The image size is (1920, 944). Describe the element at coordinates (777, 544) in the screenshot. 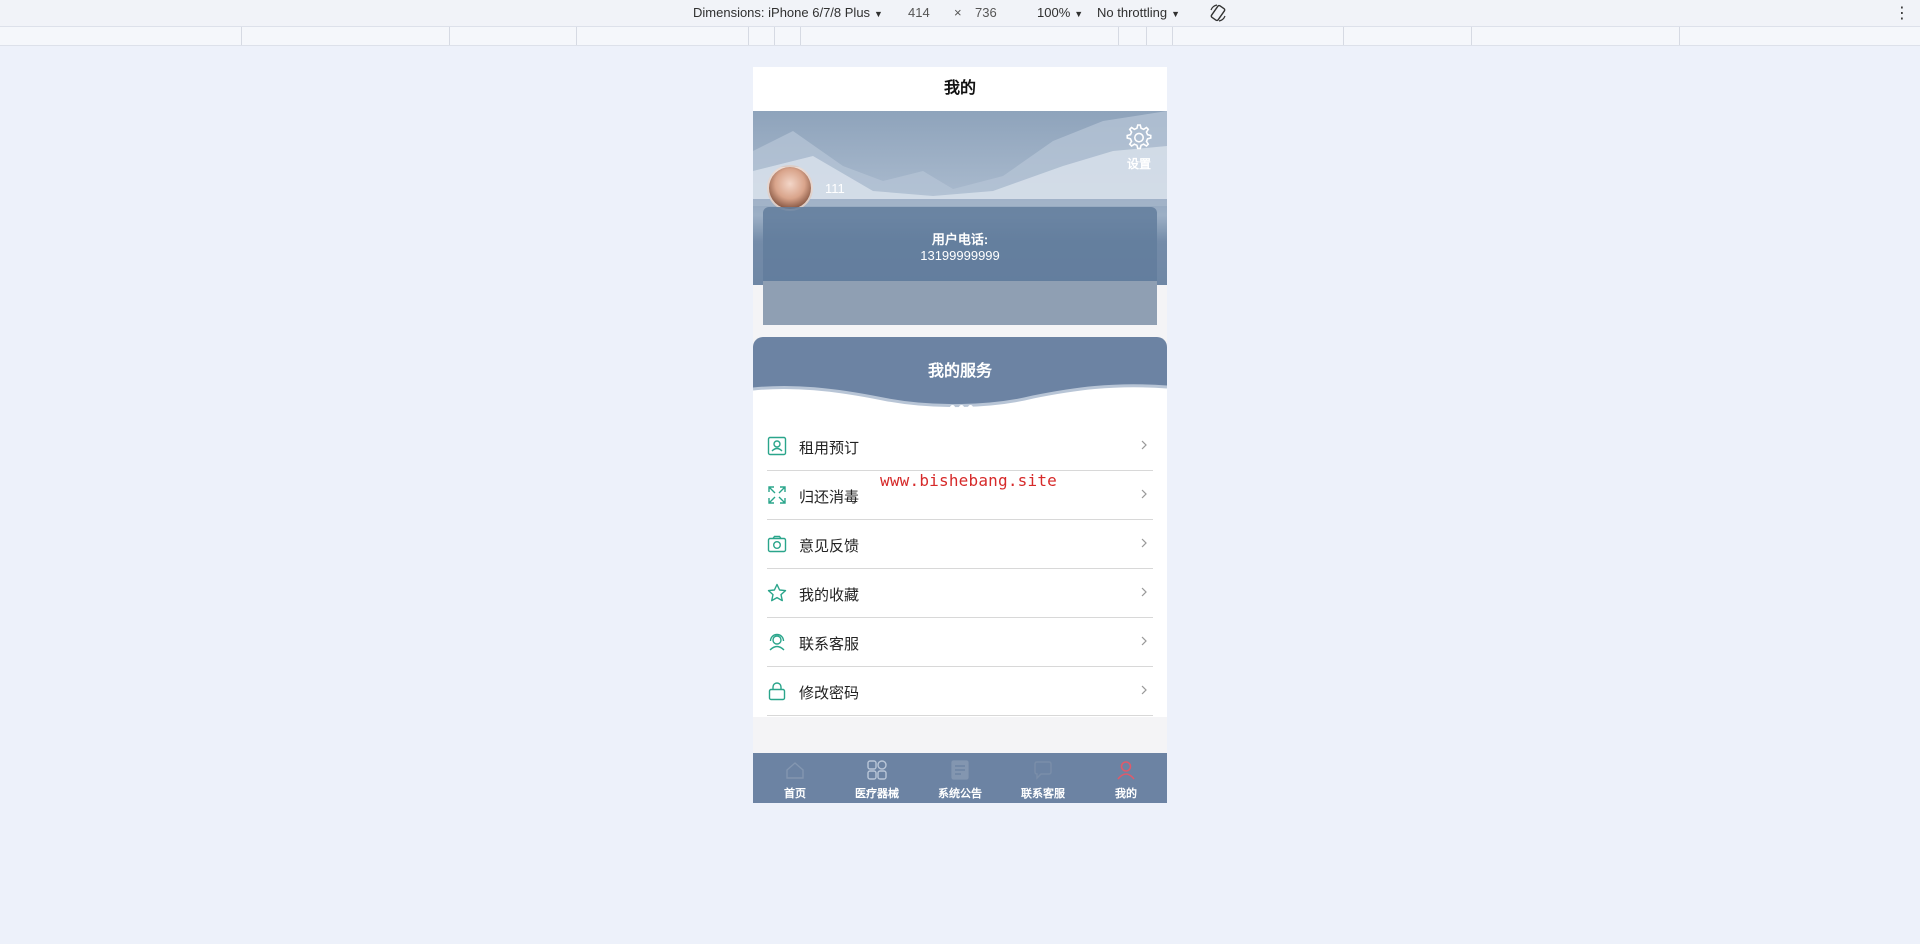

I see `camera-icon` at that location.